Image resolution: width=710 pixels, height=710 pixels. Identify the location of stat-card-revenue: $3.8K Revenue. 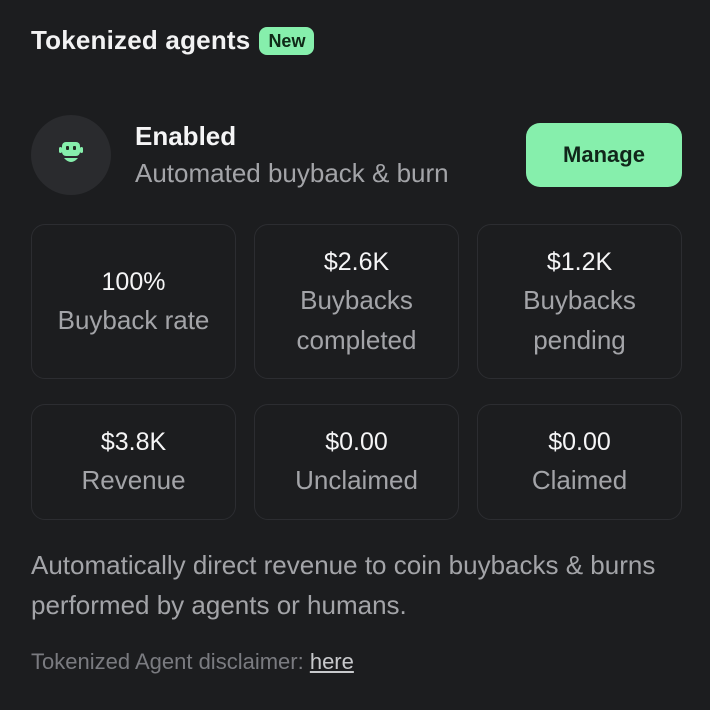
(133, 462).